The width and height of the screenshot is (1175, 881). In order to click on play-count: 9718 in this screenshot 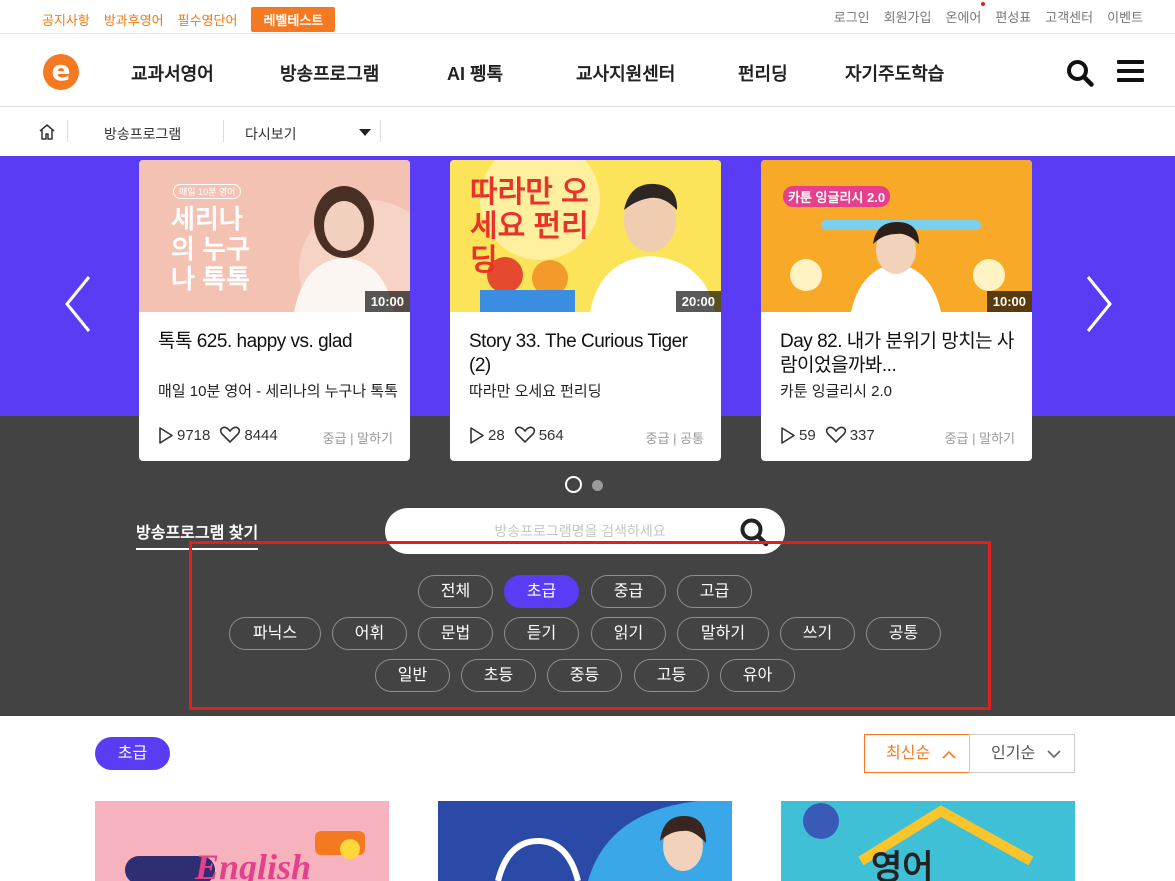, I will do `click(194, 435)`.